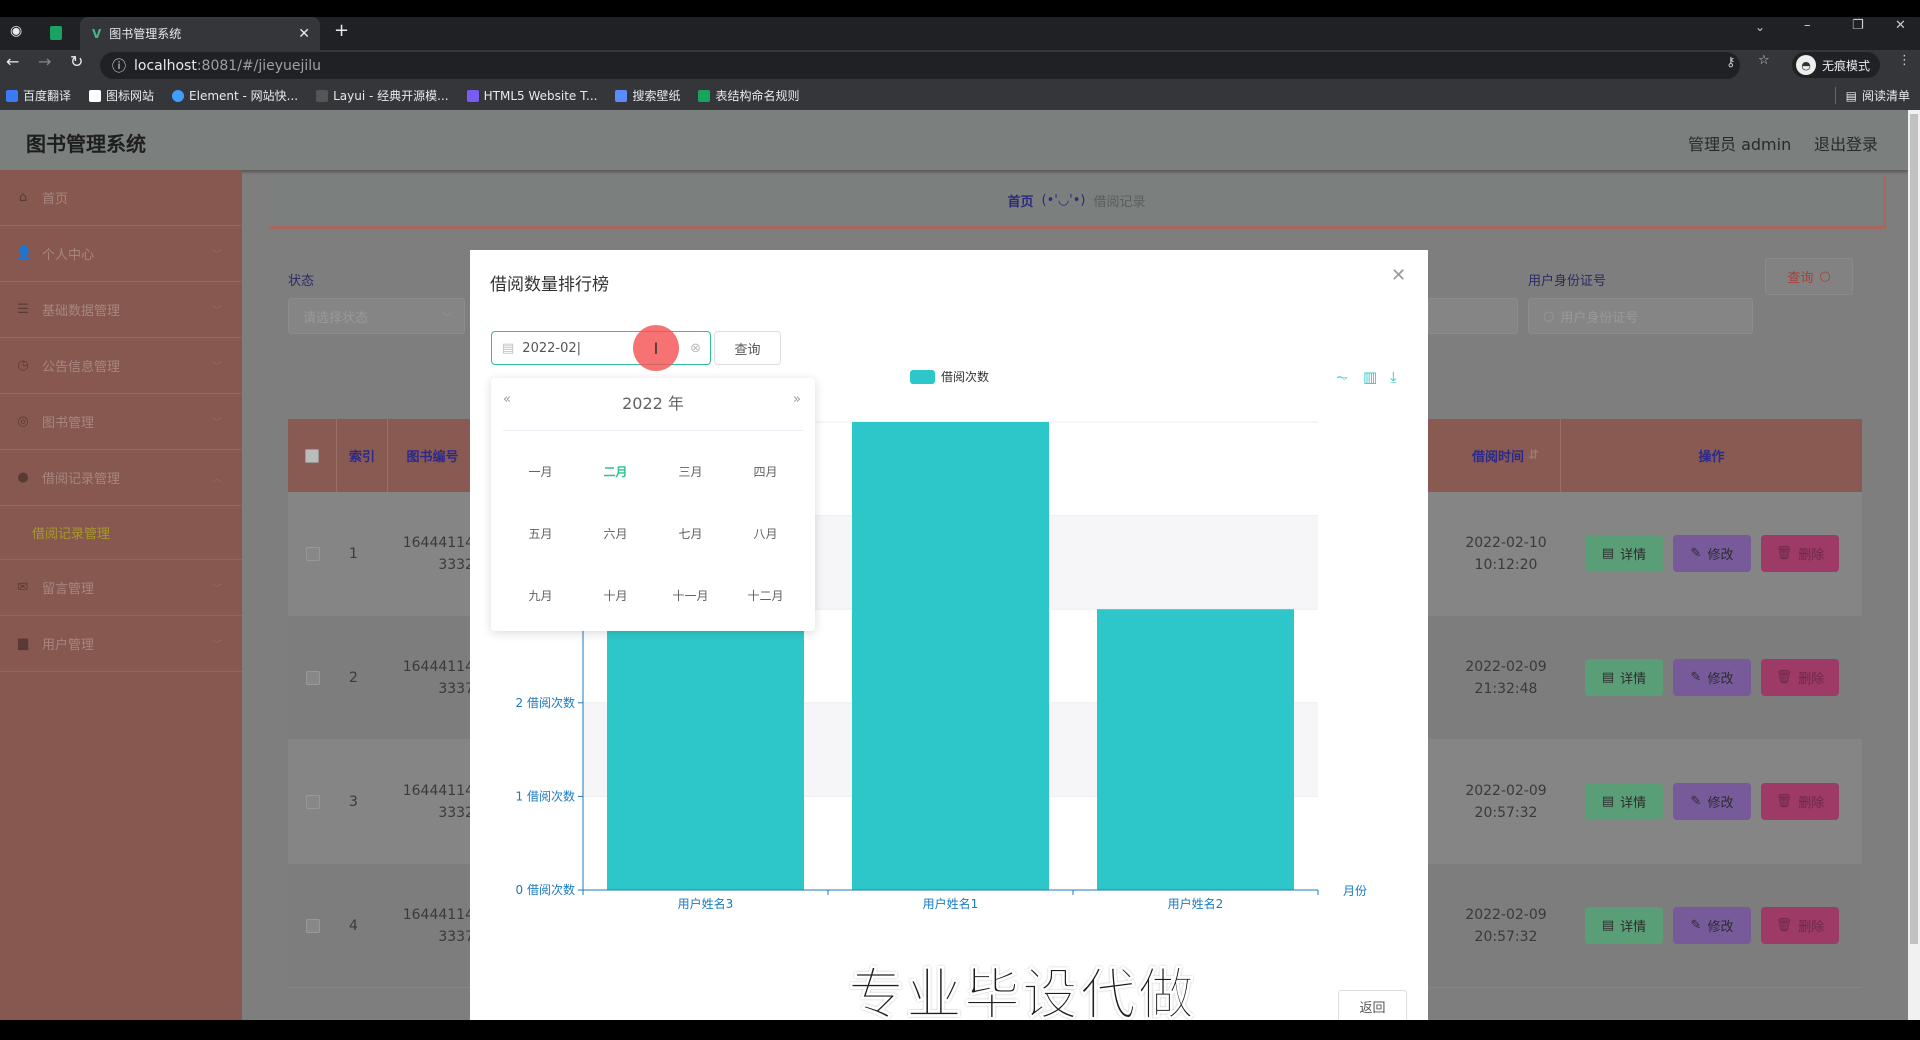  What do you see at coordinates (200, 33) in the screenshot?
I see `browser-tab: V 图书管理系统 ✕` at bounding box center [200, 33].